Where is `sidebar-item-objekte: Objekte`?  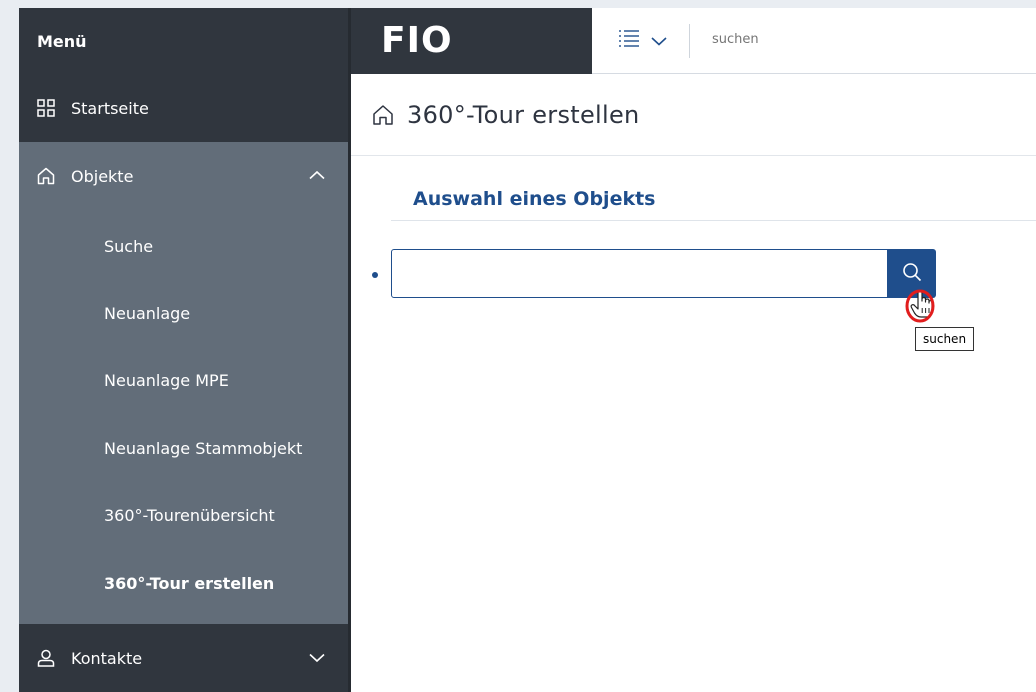 sidebar-item-objekte: Objekte is located at coordinates (183, 176).